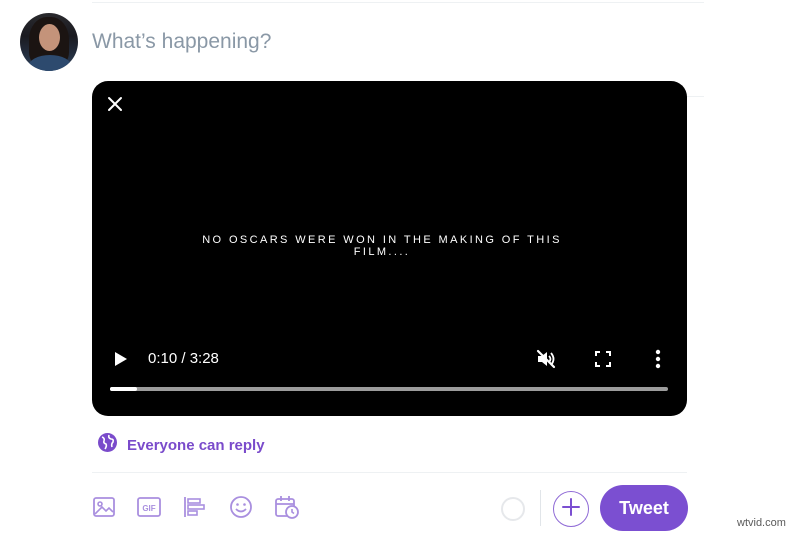 The image size is (800, 533). What do you see at coordinates (389, 389) in the screenshot?
I see `video-progress-bar` at bounding box center [389, 389].